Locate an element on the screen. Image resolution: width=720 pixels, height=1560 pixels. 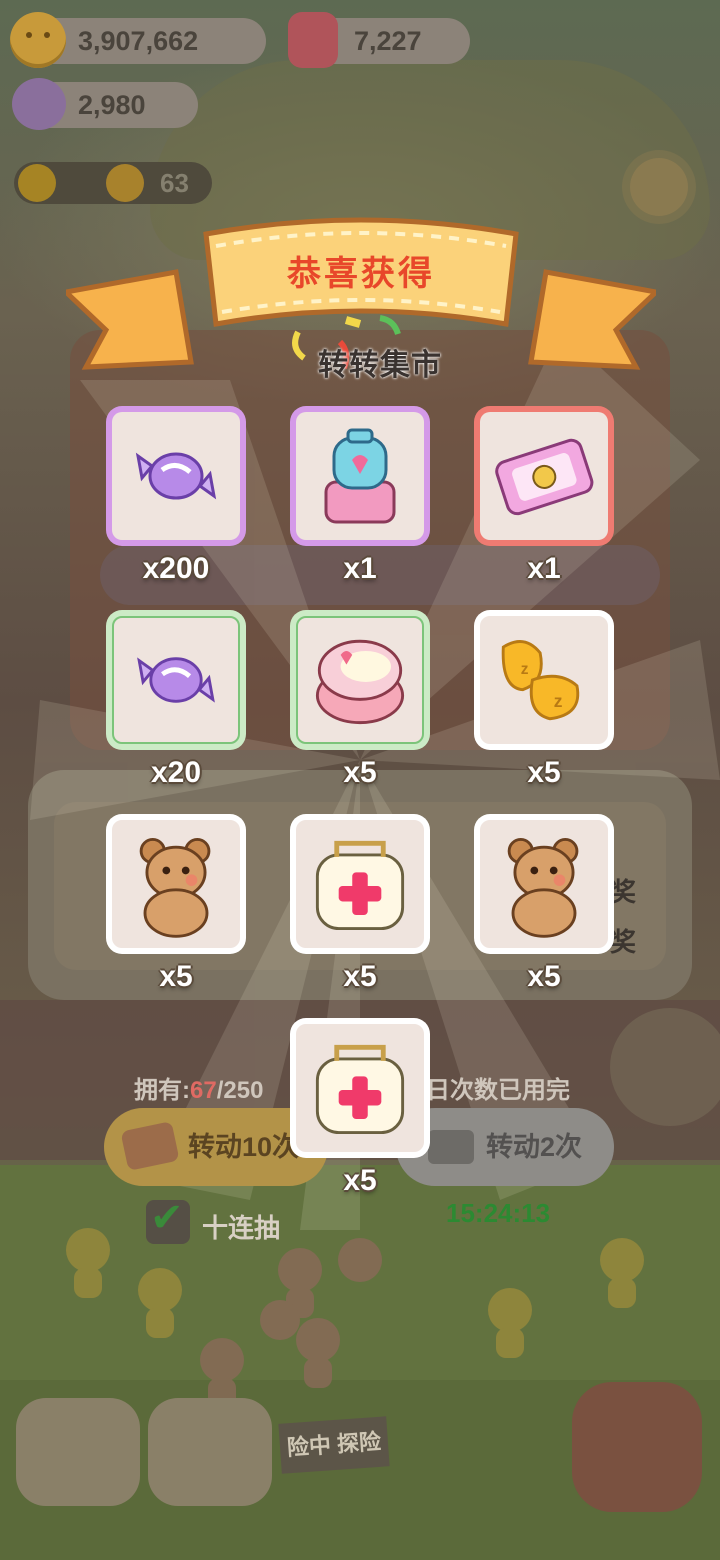
nav-mushroom-house is located at coordinates (78, 1452).